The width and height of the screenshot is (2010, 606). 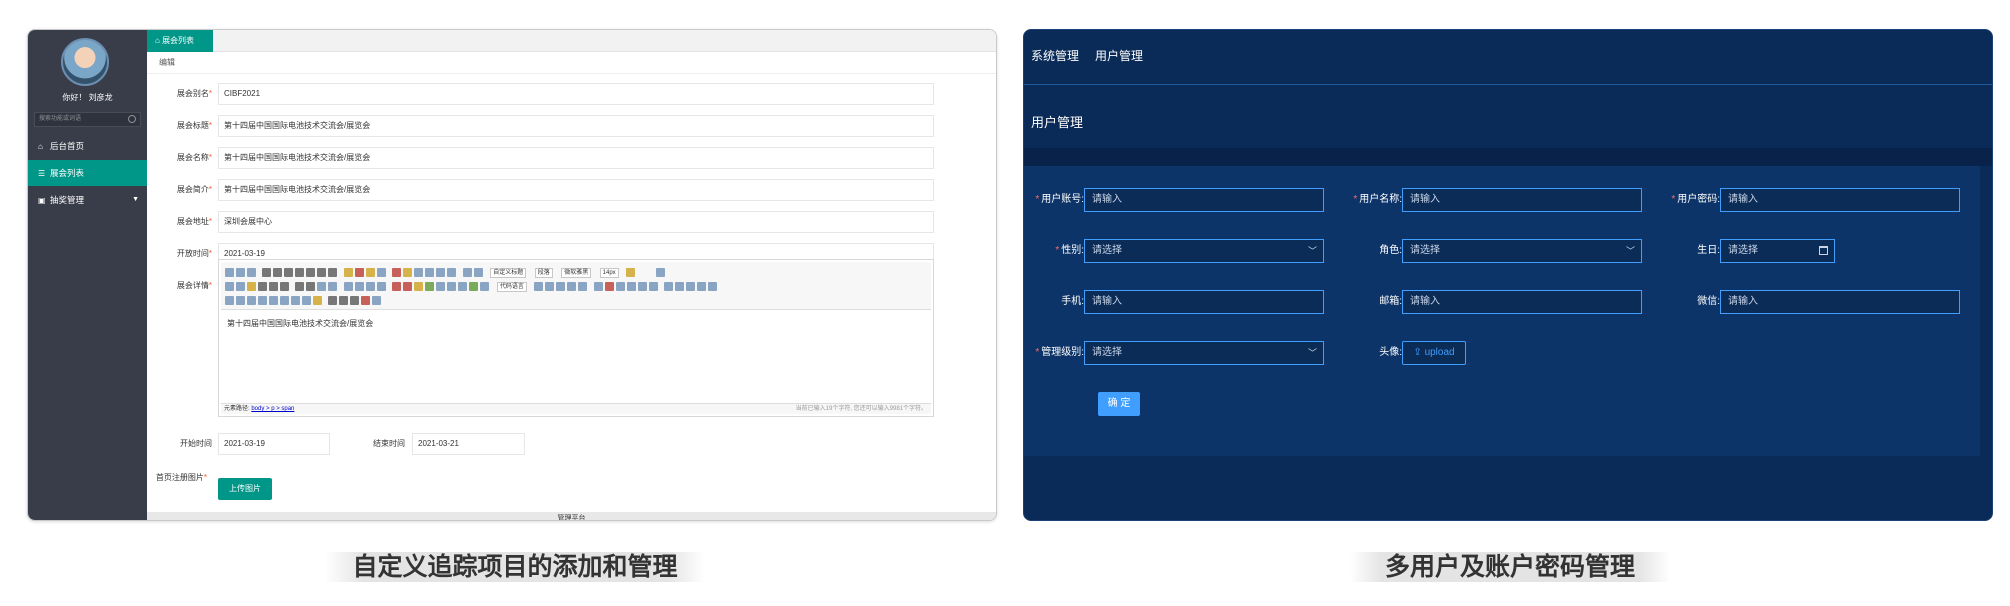 What do you see at coordinates (1840, 302) in the screenshot?
I see `wechat-input: 请输入` at bounding box center [1840, 302].